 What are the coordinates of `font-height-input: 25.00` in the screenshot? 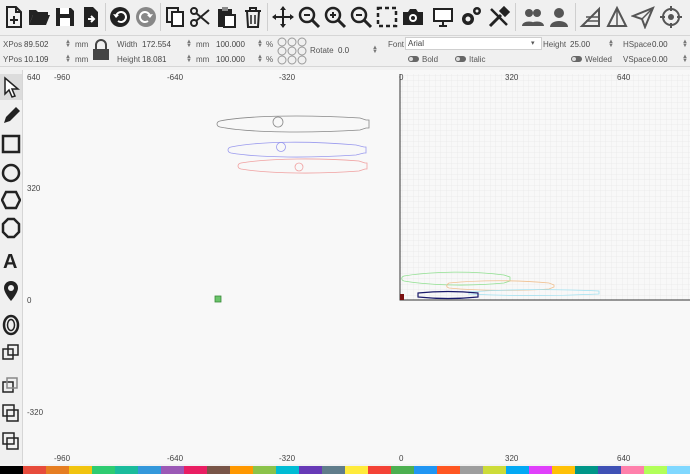 It's located at (580, 44).